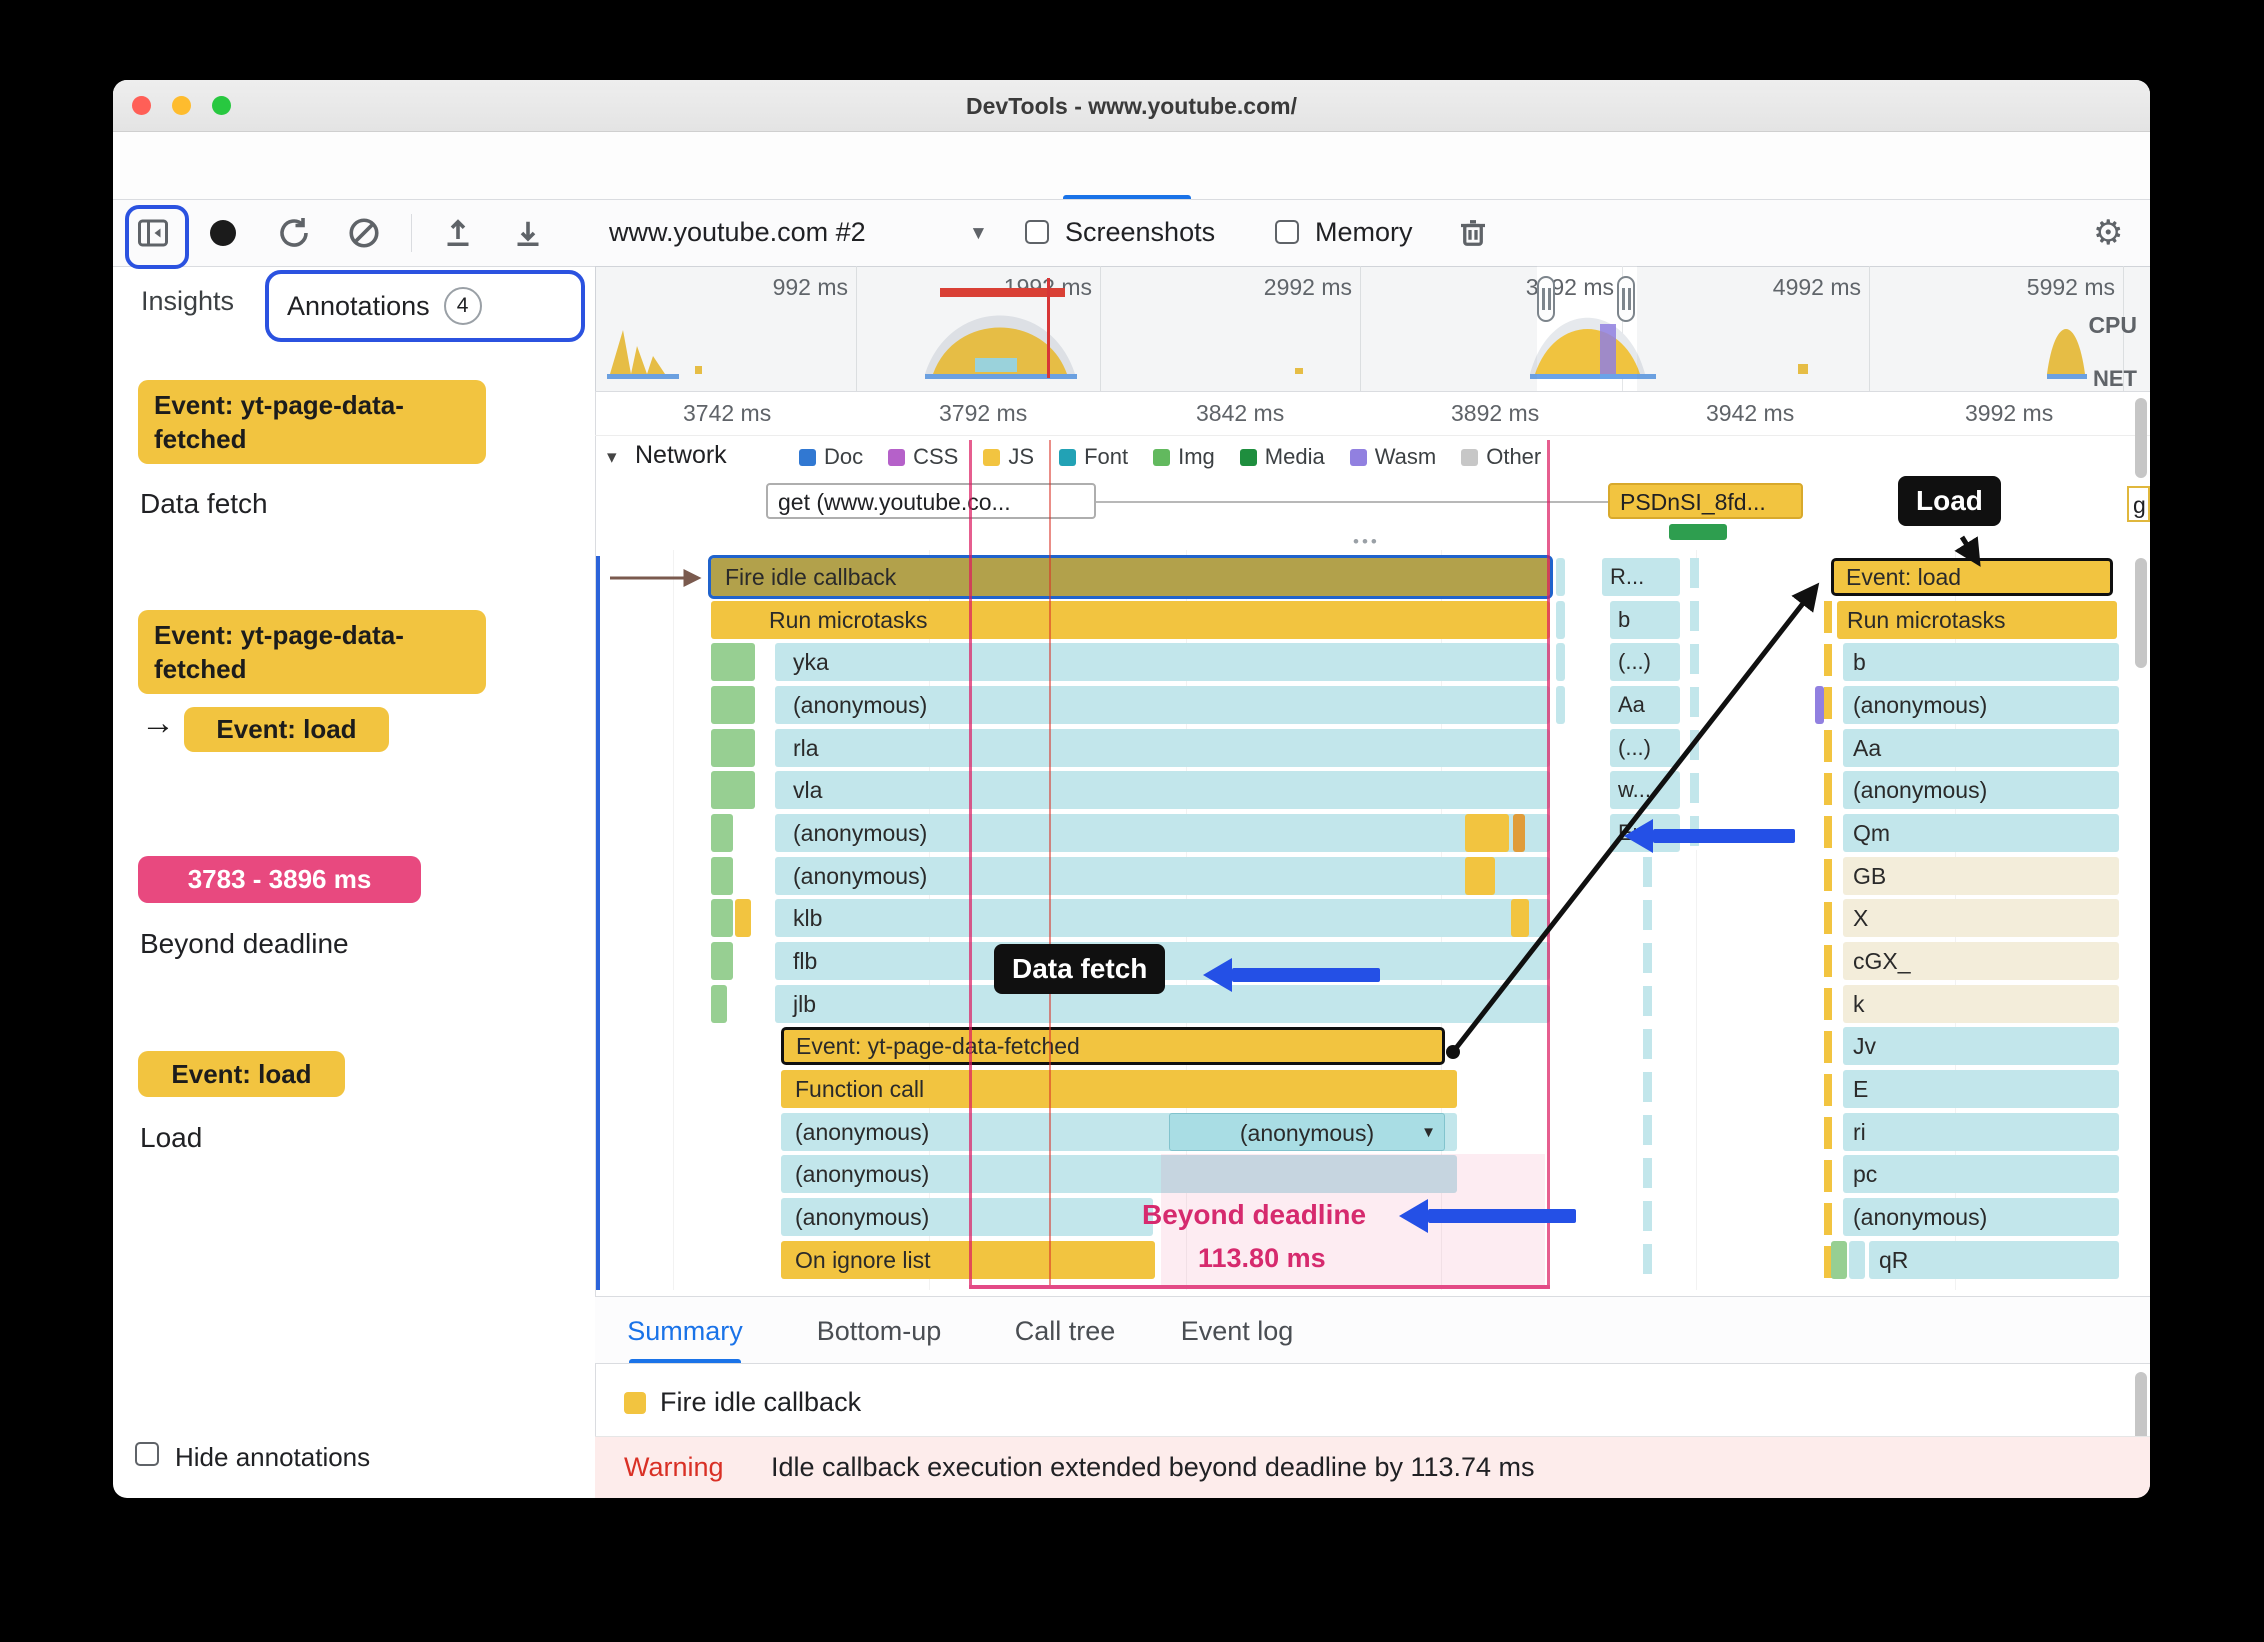  I want to click on flame-bar-annotated-data-fetch: Event: yt-page-data-fetched, so click(1113, 1046).